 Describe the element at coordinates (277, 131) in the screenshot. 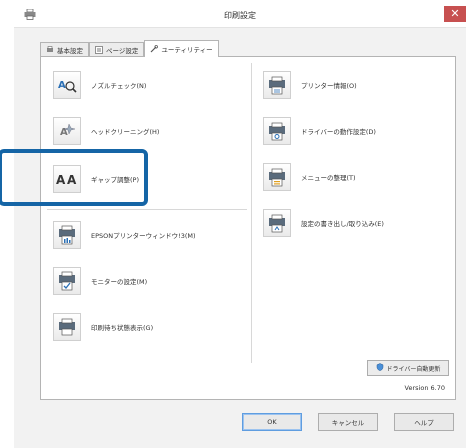

I see `driver-settings-icon` at that location.